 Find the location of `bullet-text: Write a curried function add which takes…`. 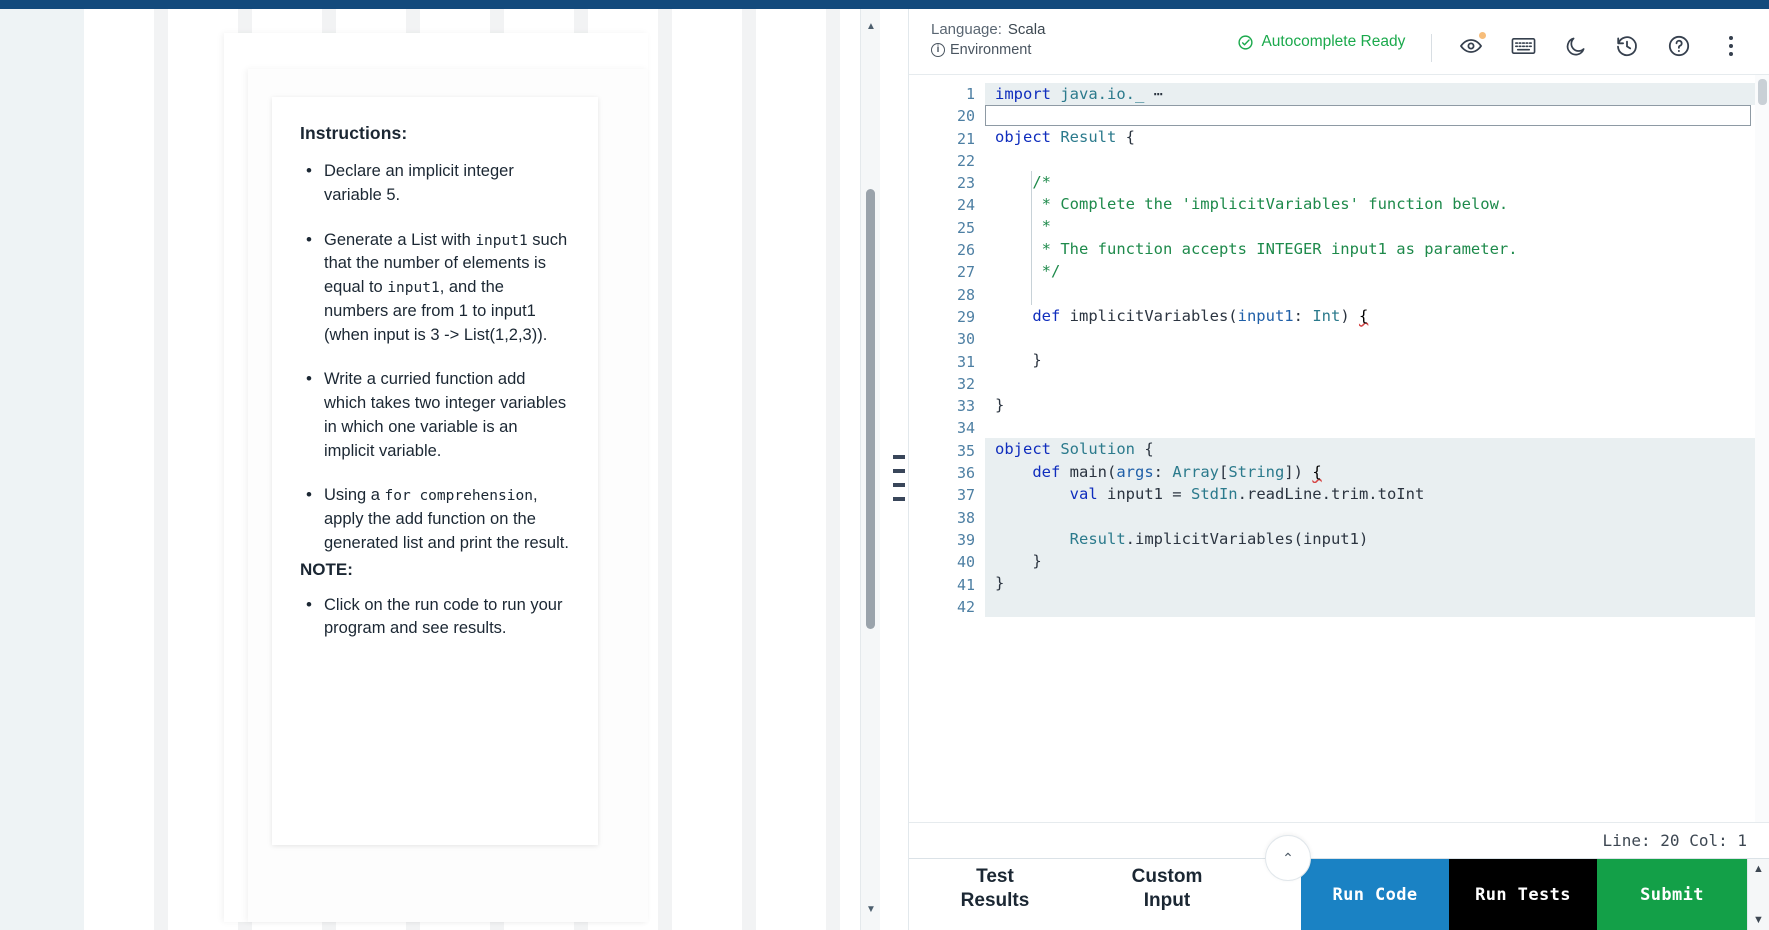

bullet-text: Write a curried function add which takes… is located at coordinates (445, 415).